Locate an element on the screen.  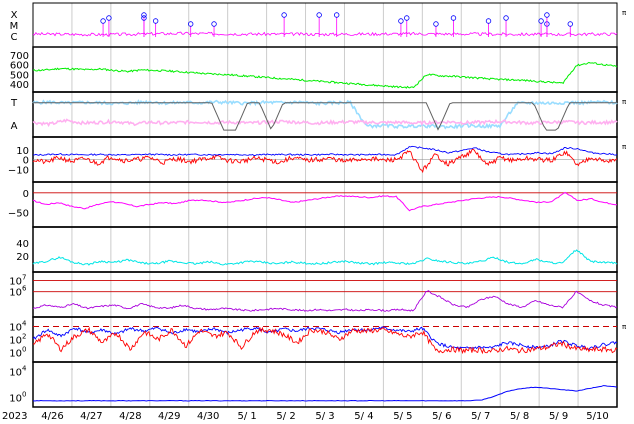
sector-label-away: A is located at coordinates (14, 126).